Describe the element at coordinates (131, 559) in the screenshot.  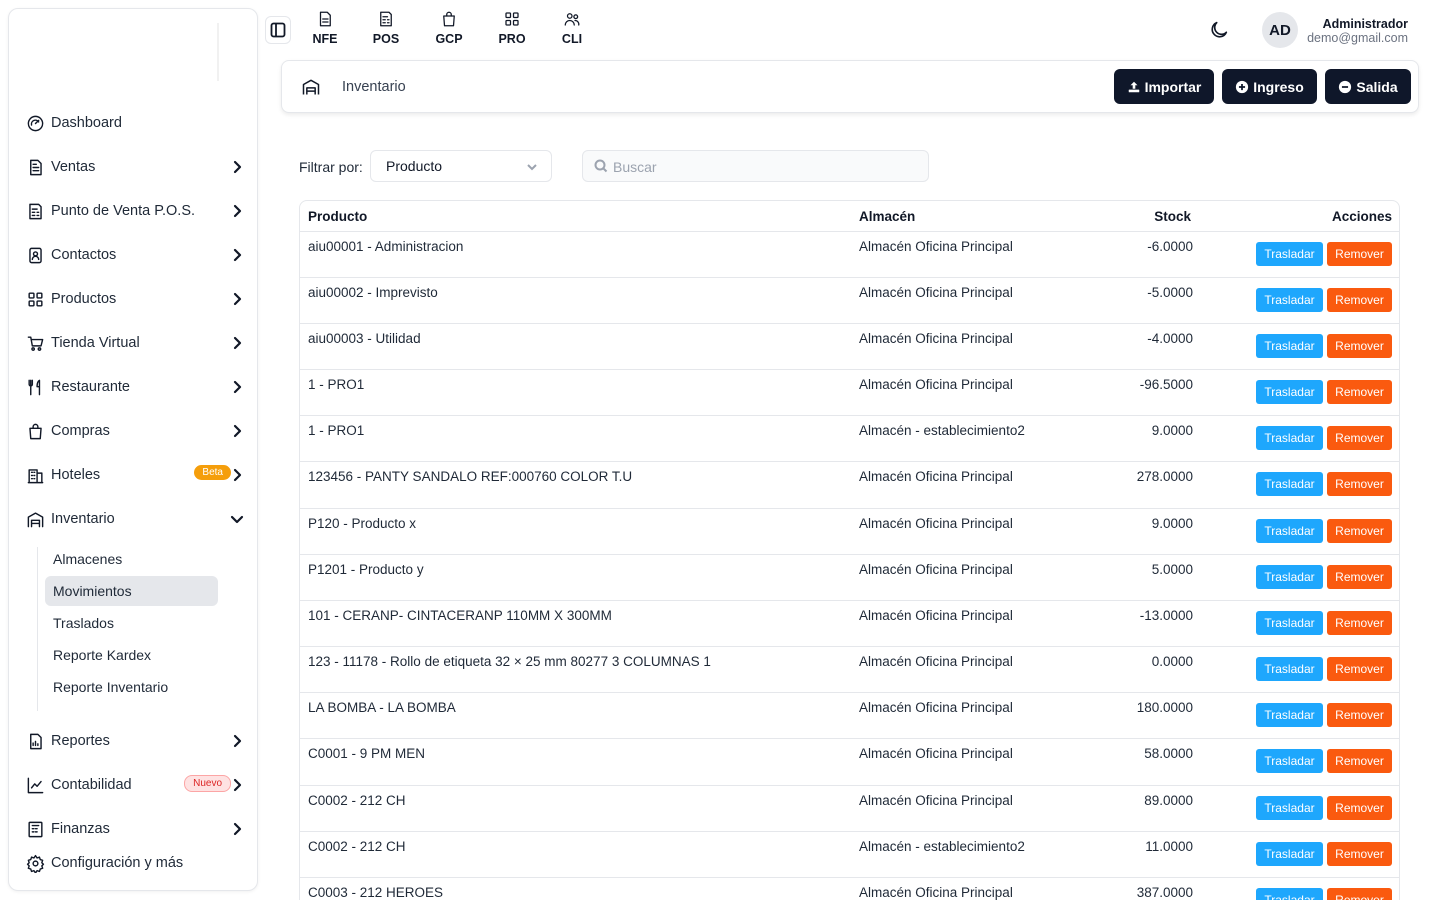
I see `sidebar-subitem-almacenes: Almacenes` at that location.